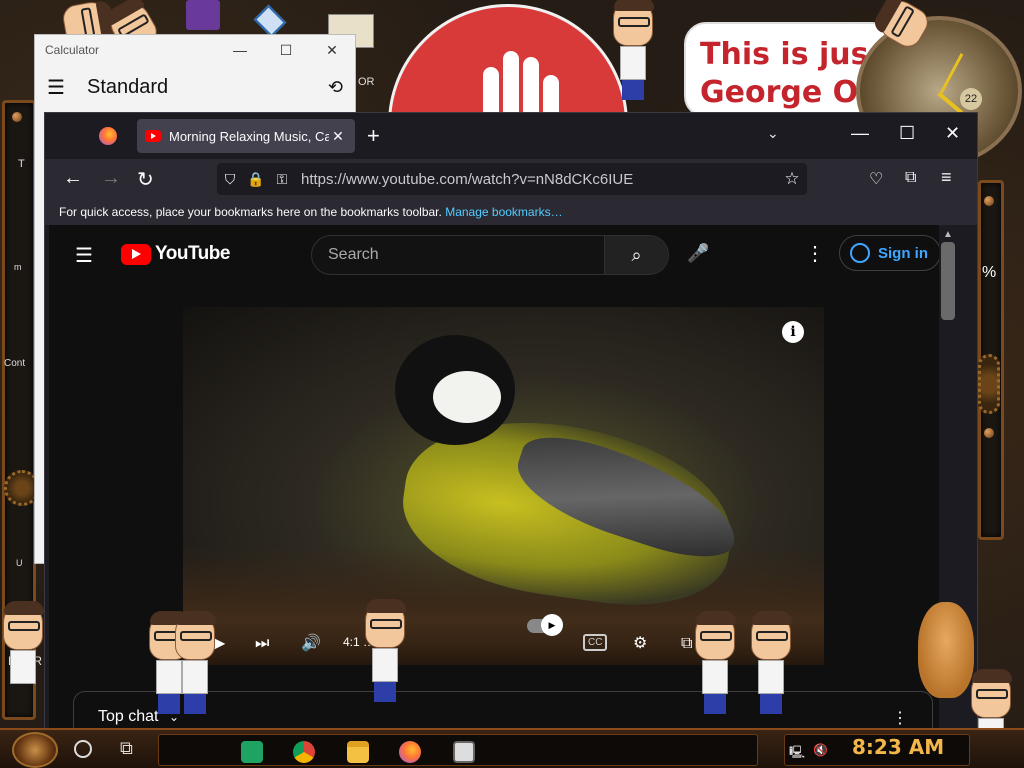 Image resolution: width=1024 pixels, height=768 pixels. I want to click on back-button: ←, so click(73, 178).